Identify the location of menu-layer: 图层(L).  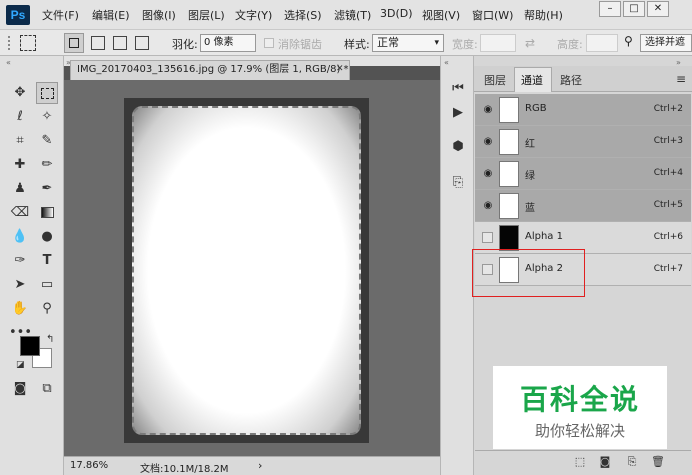
(206, 15).